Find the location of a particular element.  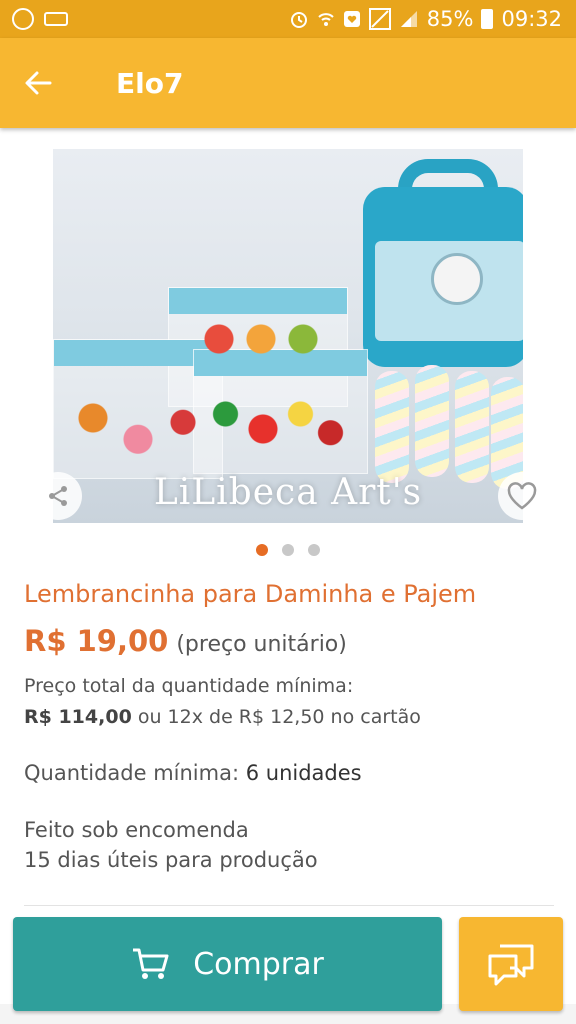

total-price-value: R$ 114,00 is located at coordinates (78, 717).